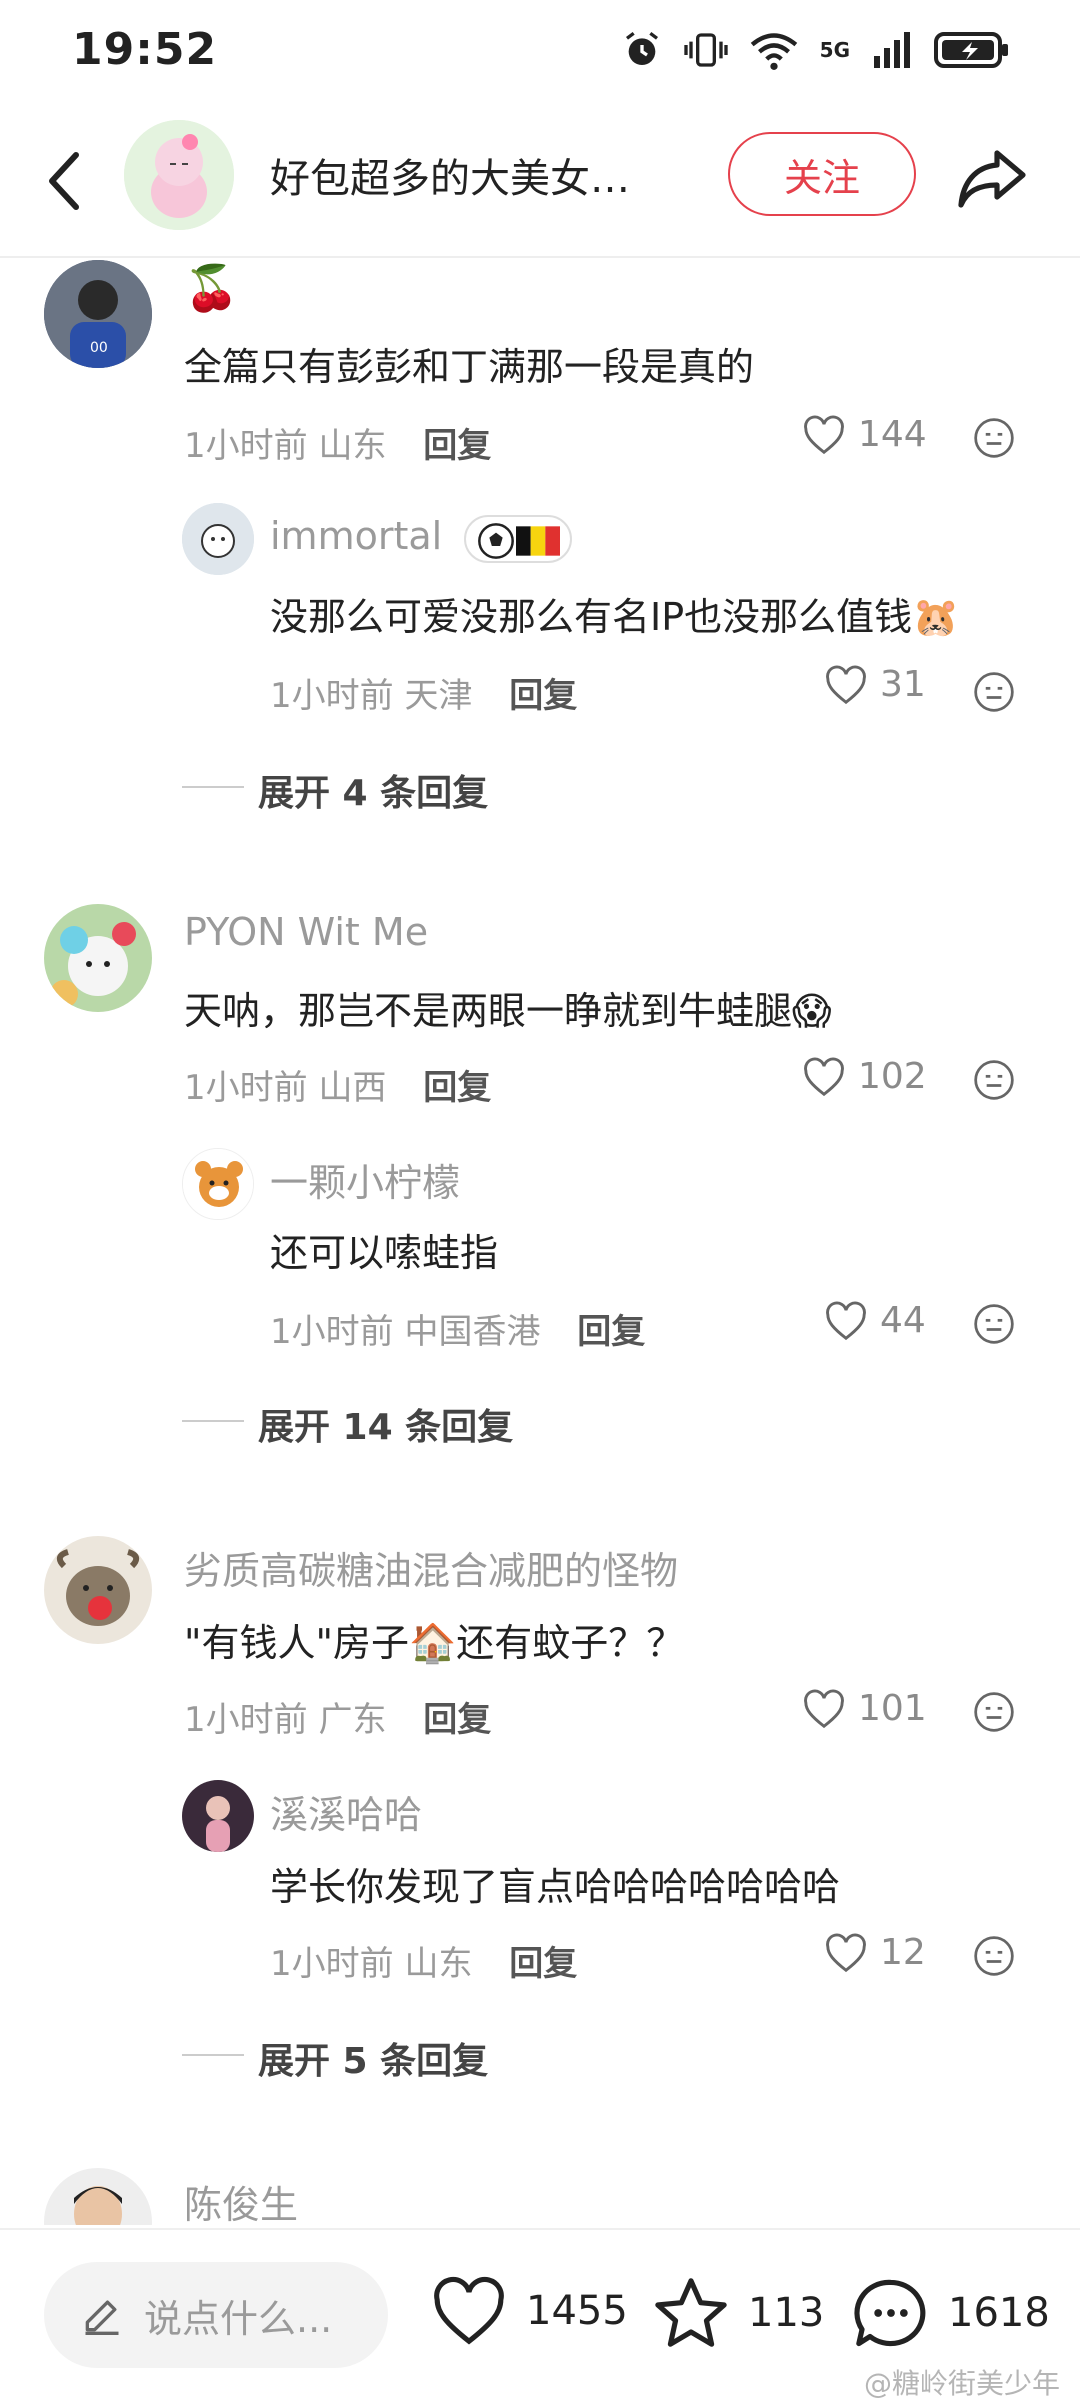  Describe the element at coordinates (306, 932) in the screenshot. I see `username: PYON Wit Me` at that location.